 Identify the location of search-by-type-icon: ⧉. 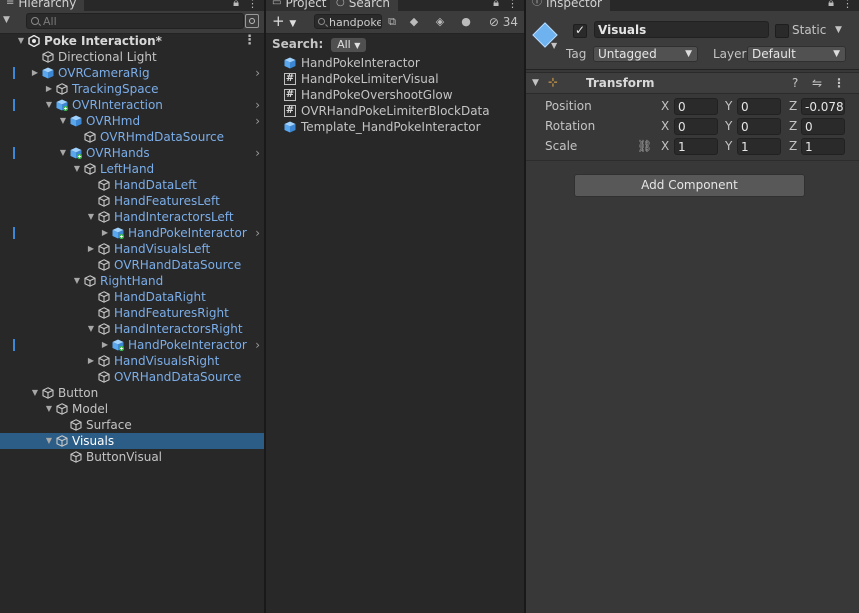
(392, 22).